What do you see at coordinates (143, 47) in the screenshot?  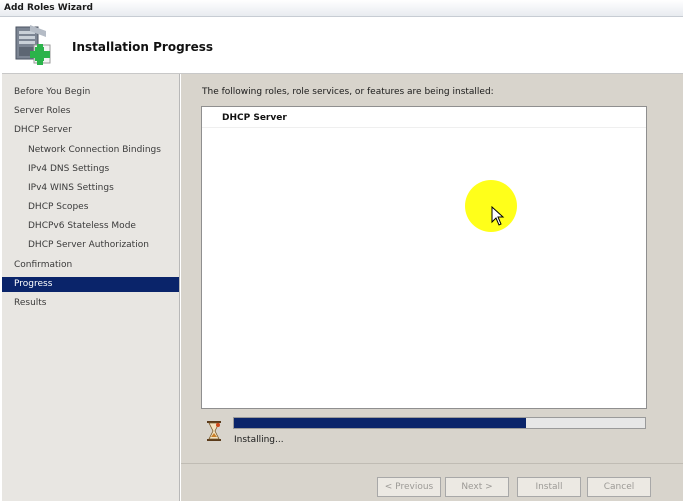 I see `page-title: Installation Progress` at bounding box center [143, 47].